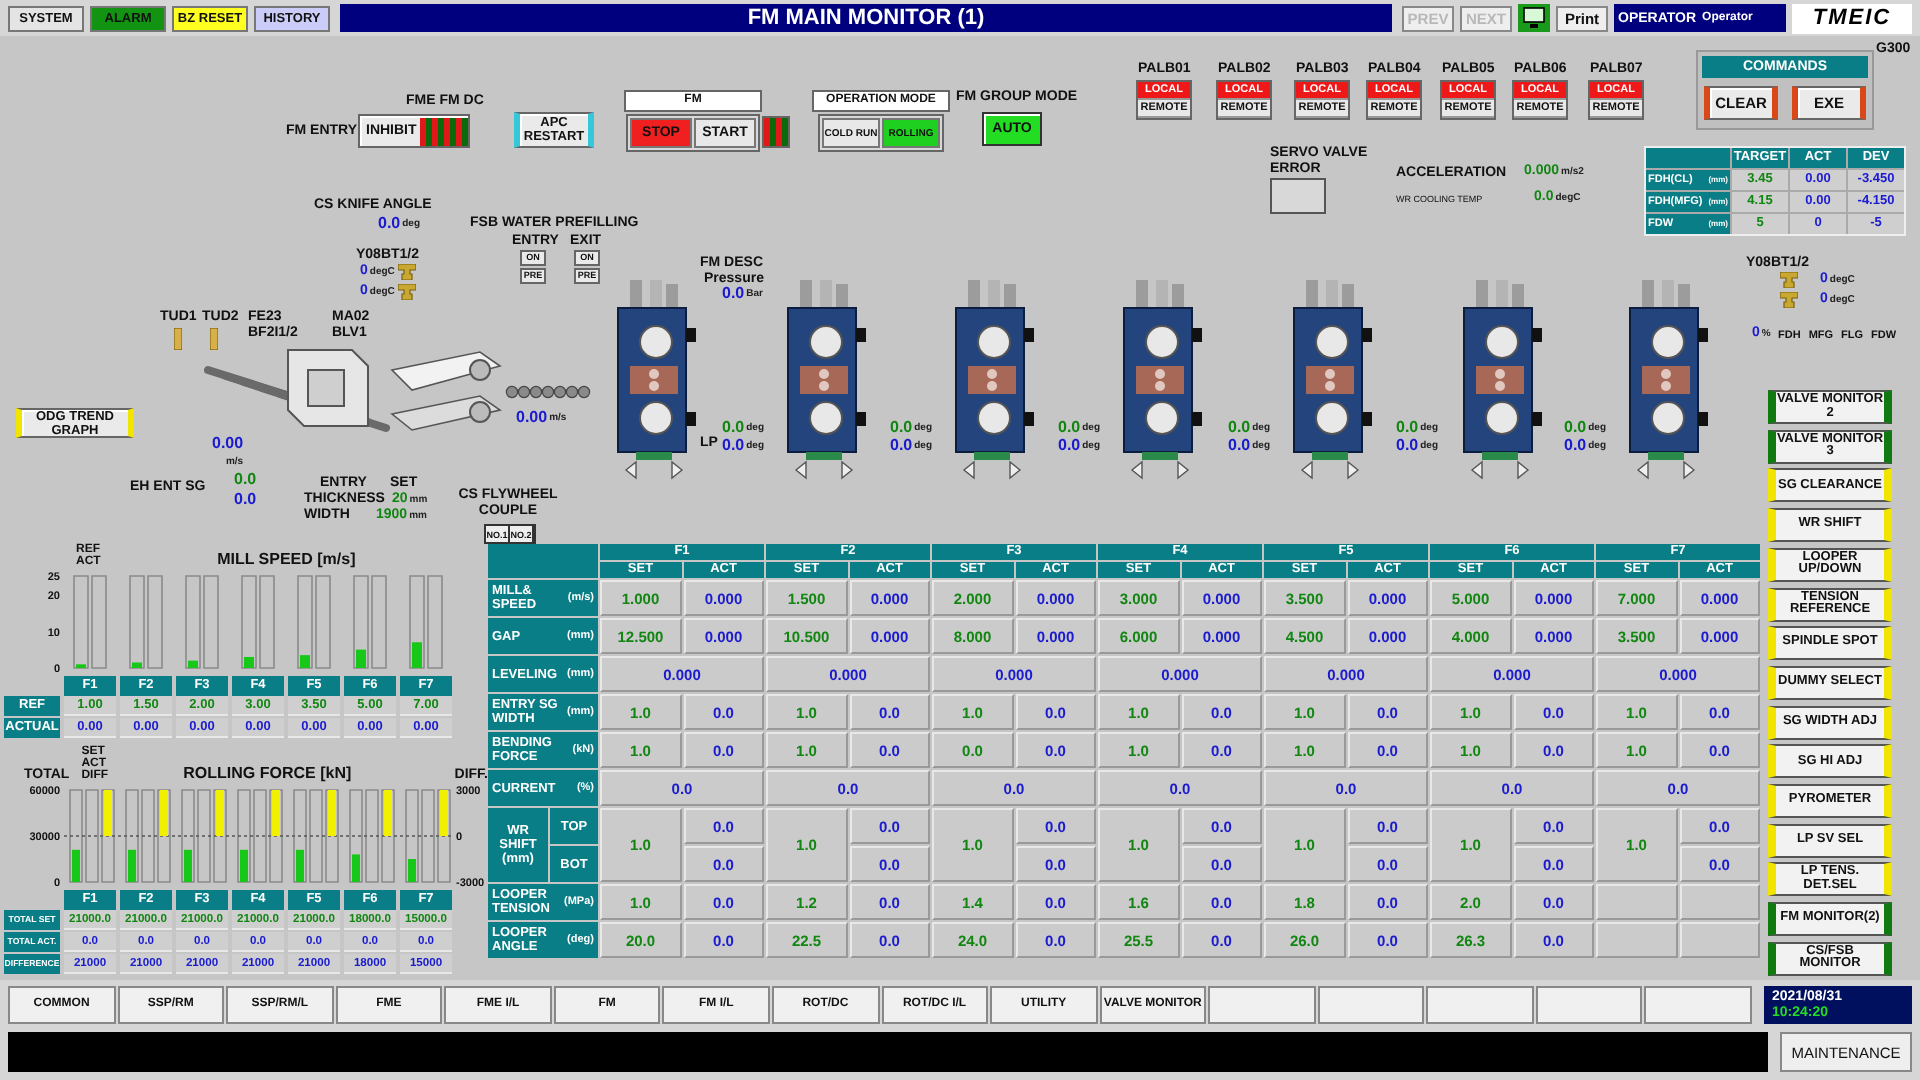 The width and height of the screenshot is (1920, 1080). What do you see at coordinates (1298, 196) in the screenshot?
I see `error-indicator` at bounding box center [1298, 196].